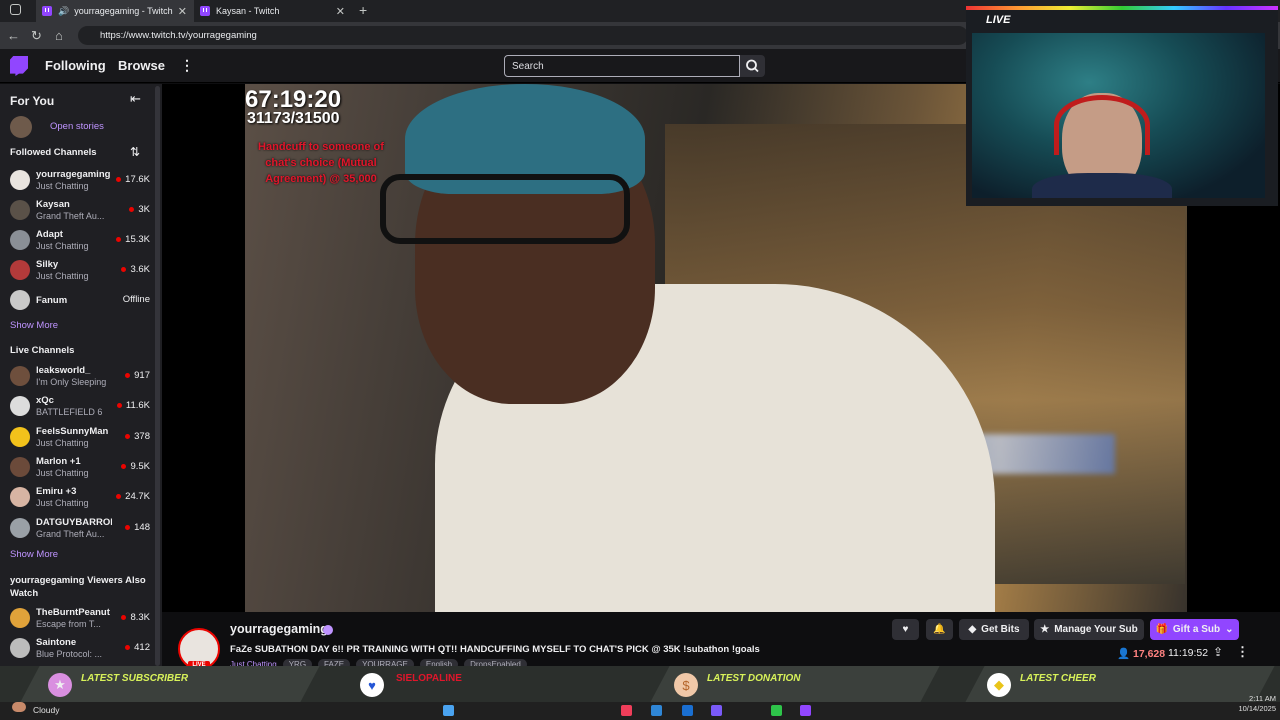  Describe the element at coordinates (56, 492) in the screenshot. I see `channel-name: Emiru +3` at that location.